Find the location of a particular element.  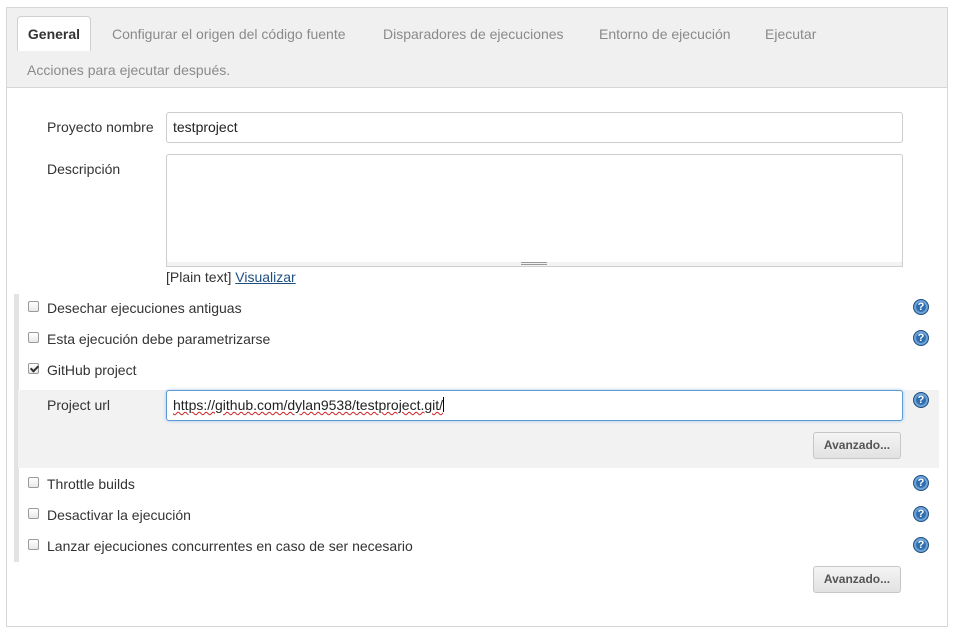

text-caret is located at coordinates (444, 404).